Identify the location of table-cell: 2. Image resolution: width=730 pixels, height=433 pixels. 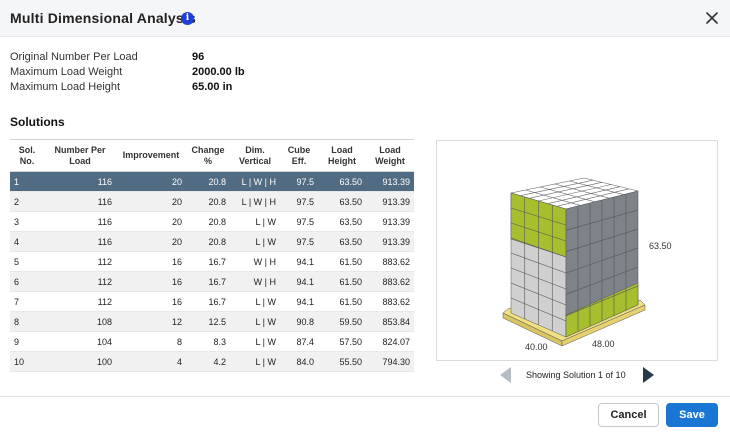
(27, 201).